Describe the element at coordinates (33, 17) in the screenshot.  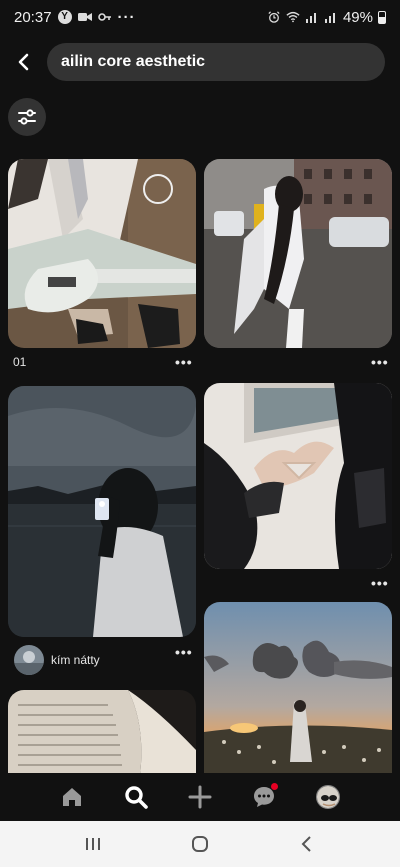
I see `status-time: 20:37` at that location.